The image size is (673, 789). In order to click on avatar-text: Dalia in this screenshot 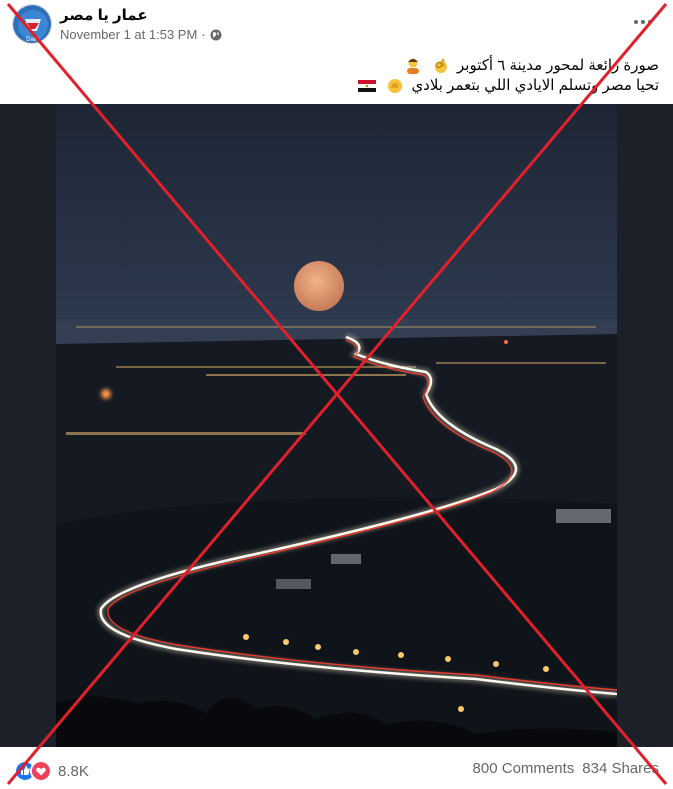, I will do `click(33, 40)`.